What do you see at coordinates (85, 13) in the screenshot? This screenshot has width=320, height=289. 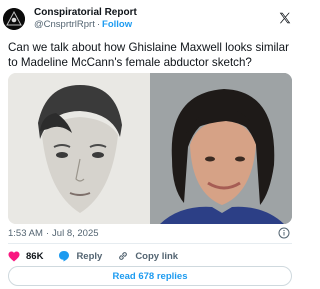 I see `author-display-name: Conspiratorial Report` at bounding box center [85, 13].